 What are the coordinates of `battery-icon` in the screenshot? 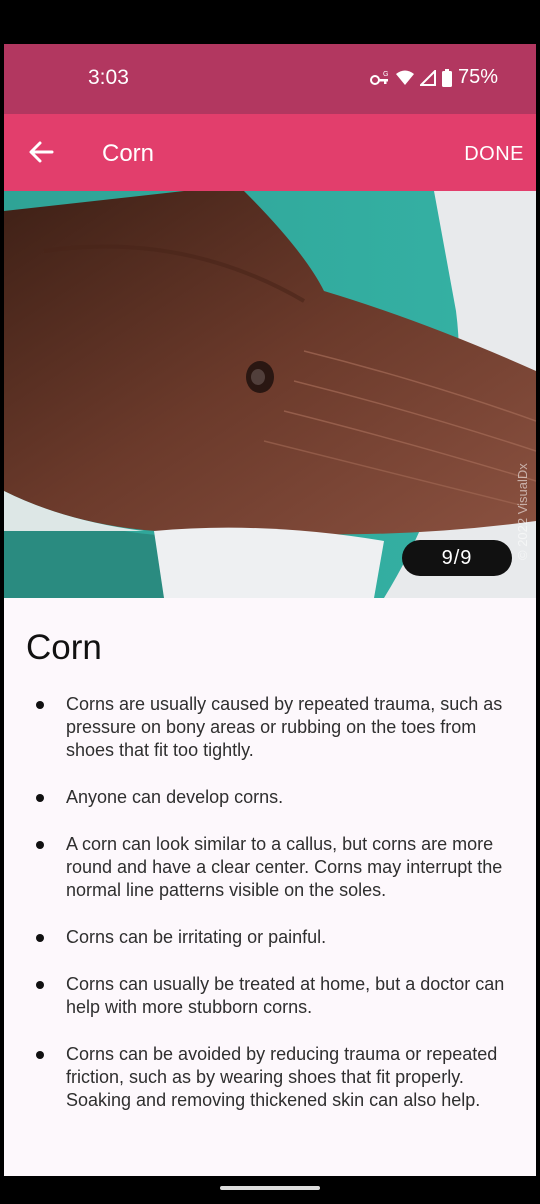 It's located at (446, 77).